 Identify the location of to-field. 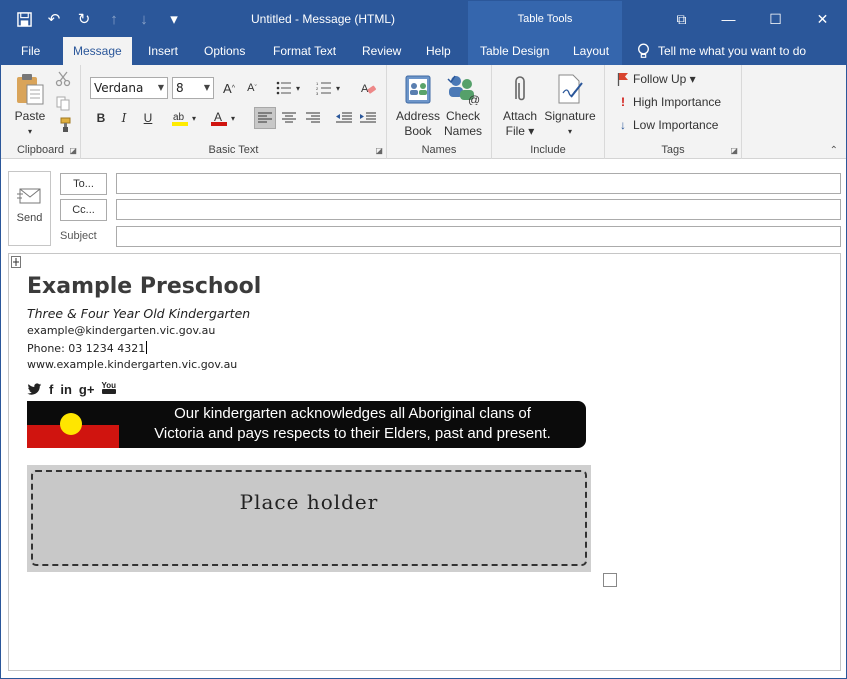
(478, 183).